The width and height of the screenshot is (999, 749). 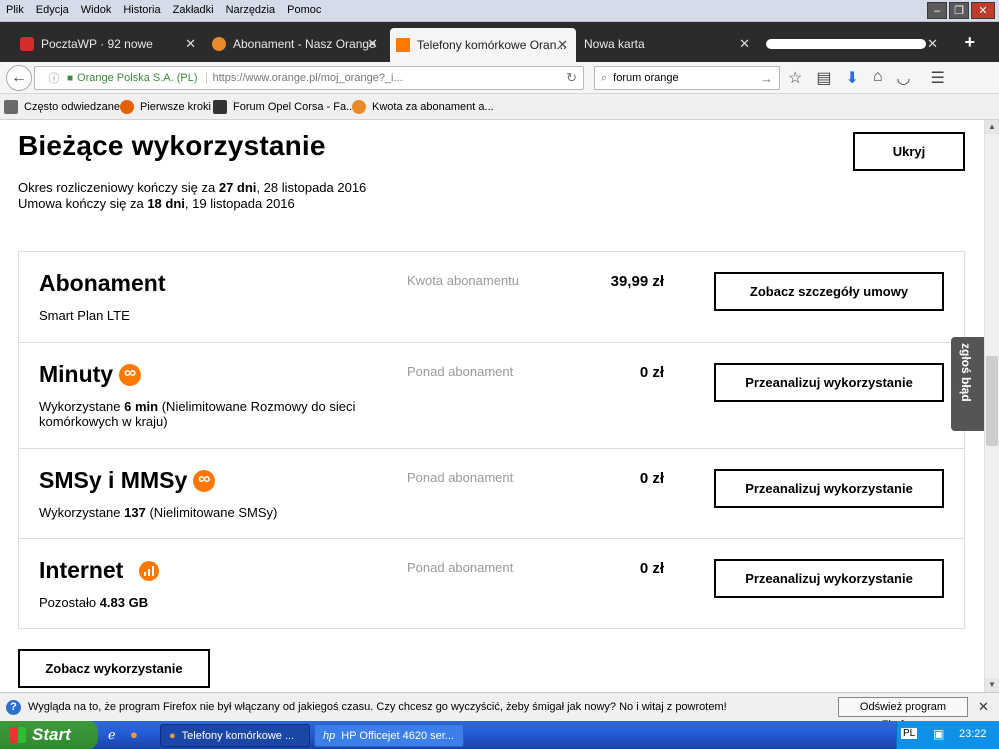 I want to click on tab-label: Nowa karta, so click(x=614, y=44).